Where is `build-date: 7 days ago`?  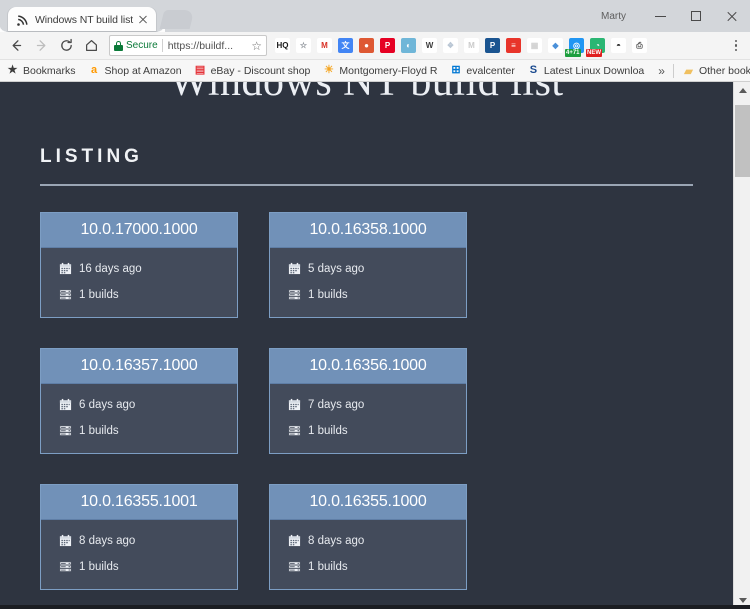 build-date: 7 days ago is located at coordinates (336, 404).